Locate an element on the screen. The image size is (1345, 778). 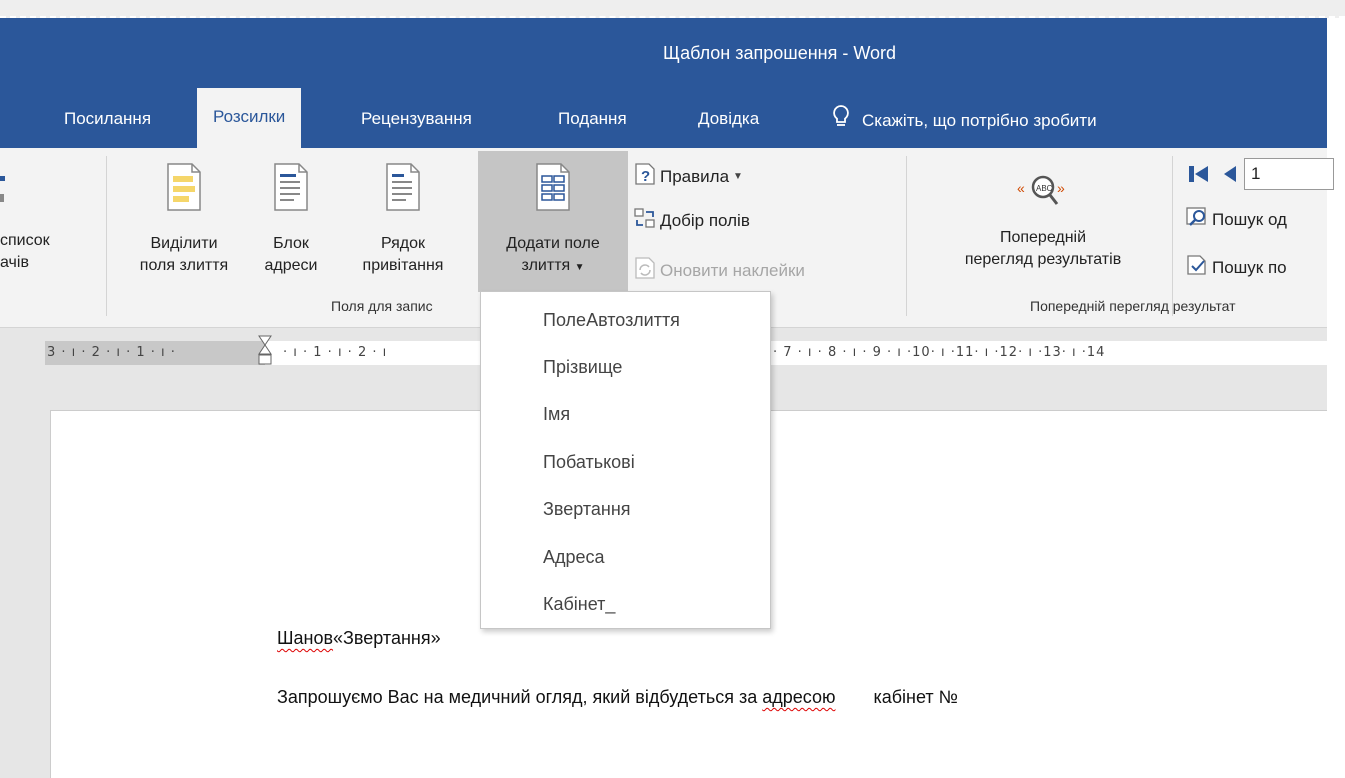
record-number-value: 1 is located at coordinates (1256, 173).